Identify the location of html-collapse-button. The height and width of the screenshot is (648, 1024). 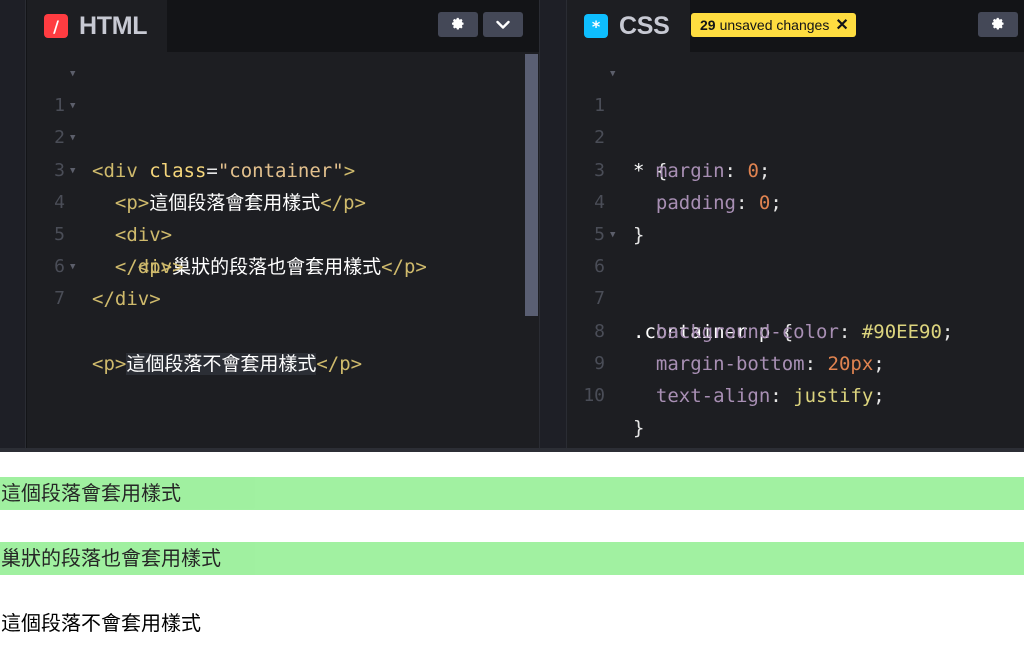
(503, 24).